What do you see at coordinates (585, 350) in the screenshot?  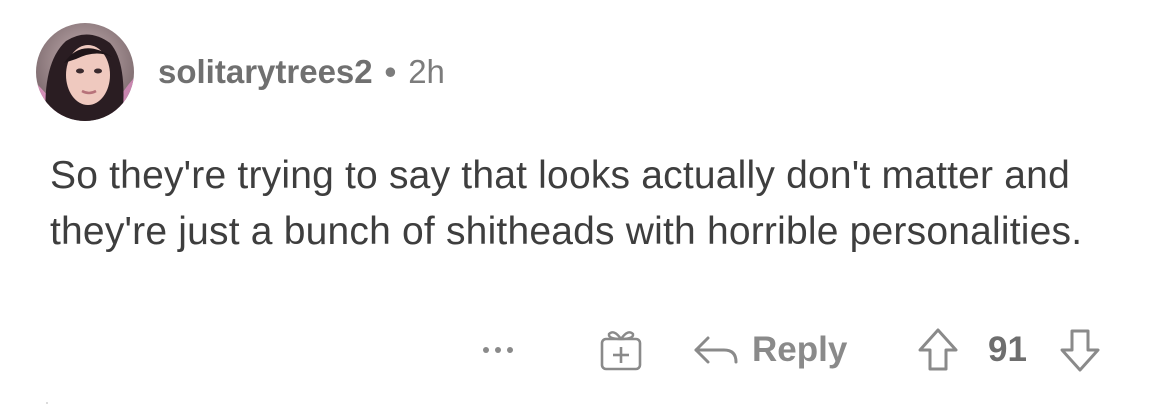 I see `comment-actions: Reply 91` at bounding box center [585, 350].